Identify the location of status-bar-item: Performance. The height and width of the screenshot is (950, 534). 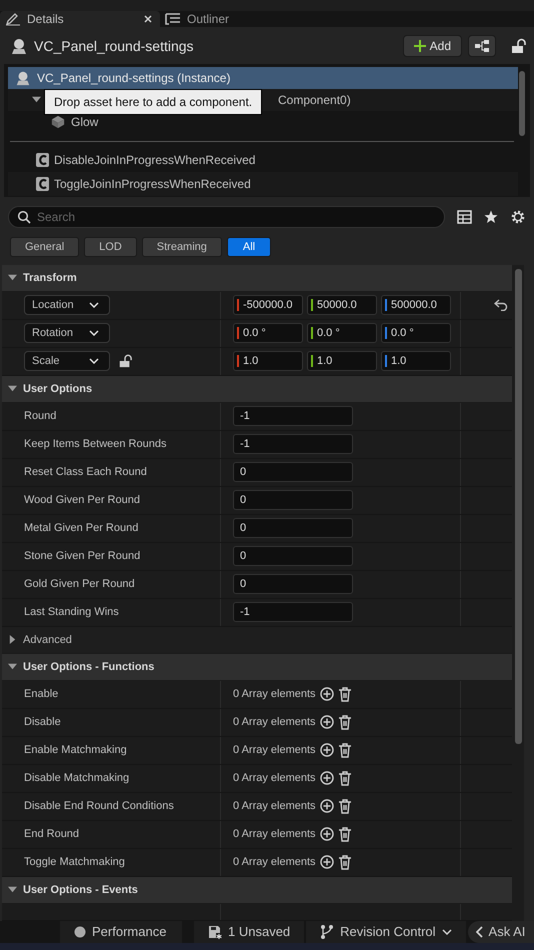
(121, 932).